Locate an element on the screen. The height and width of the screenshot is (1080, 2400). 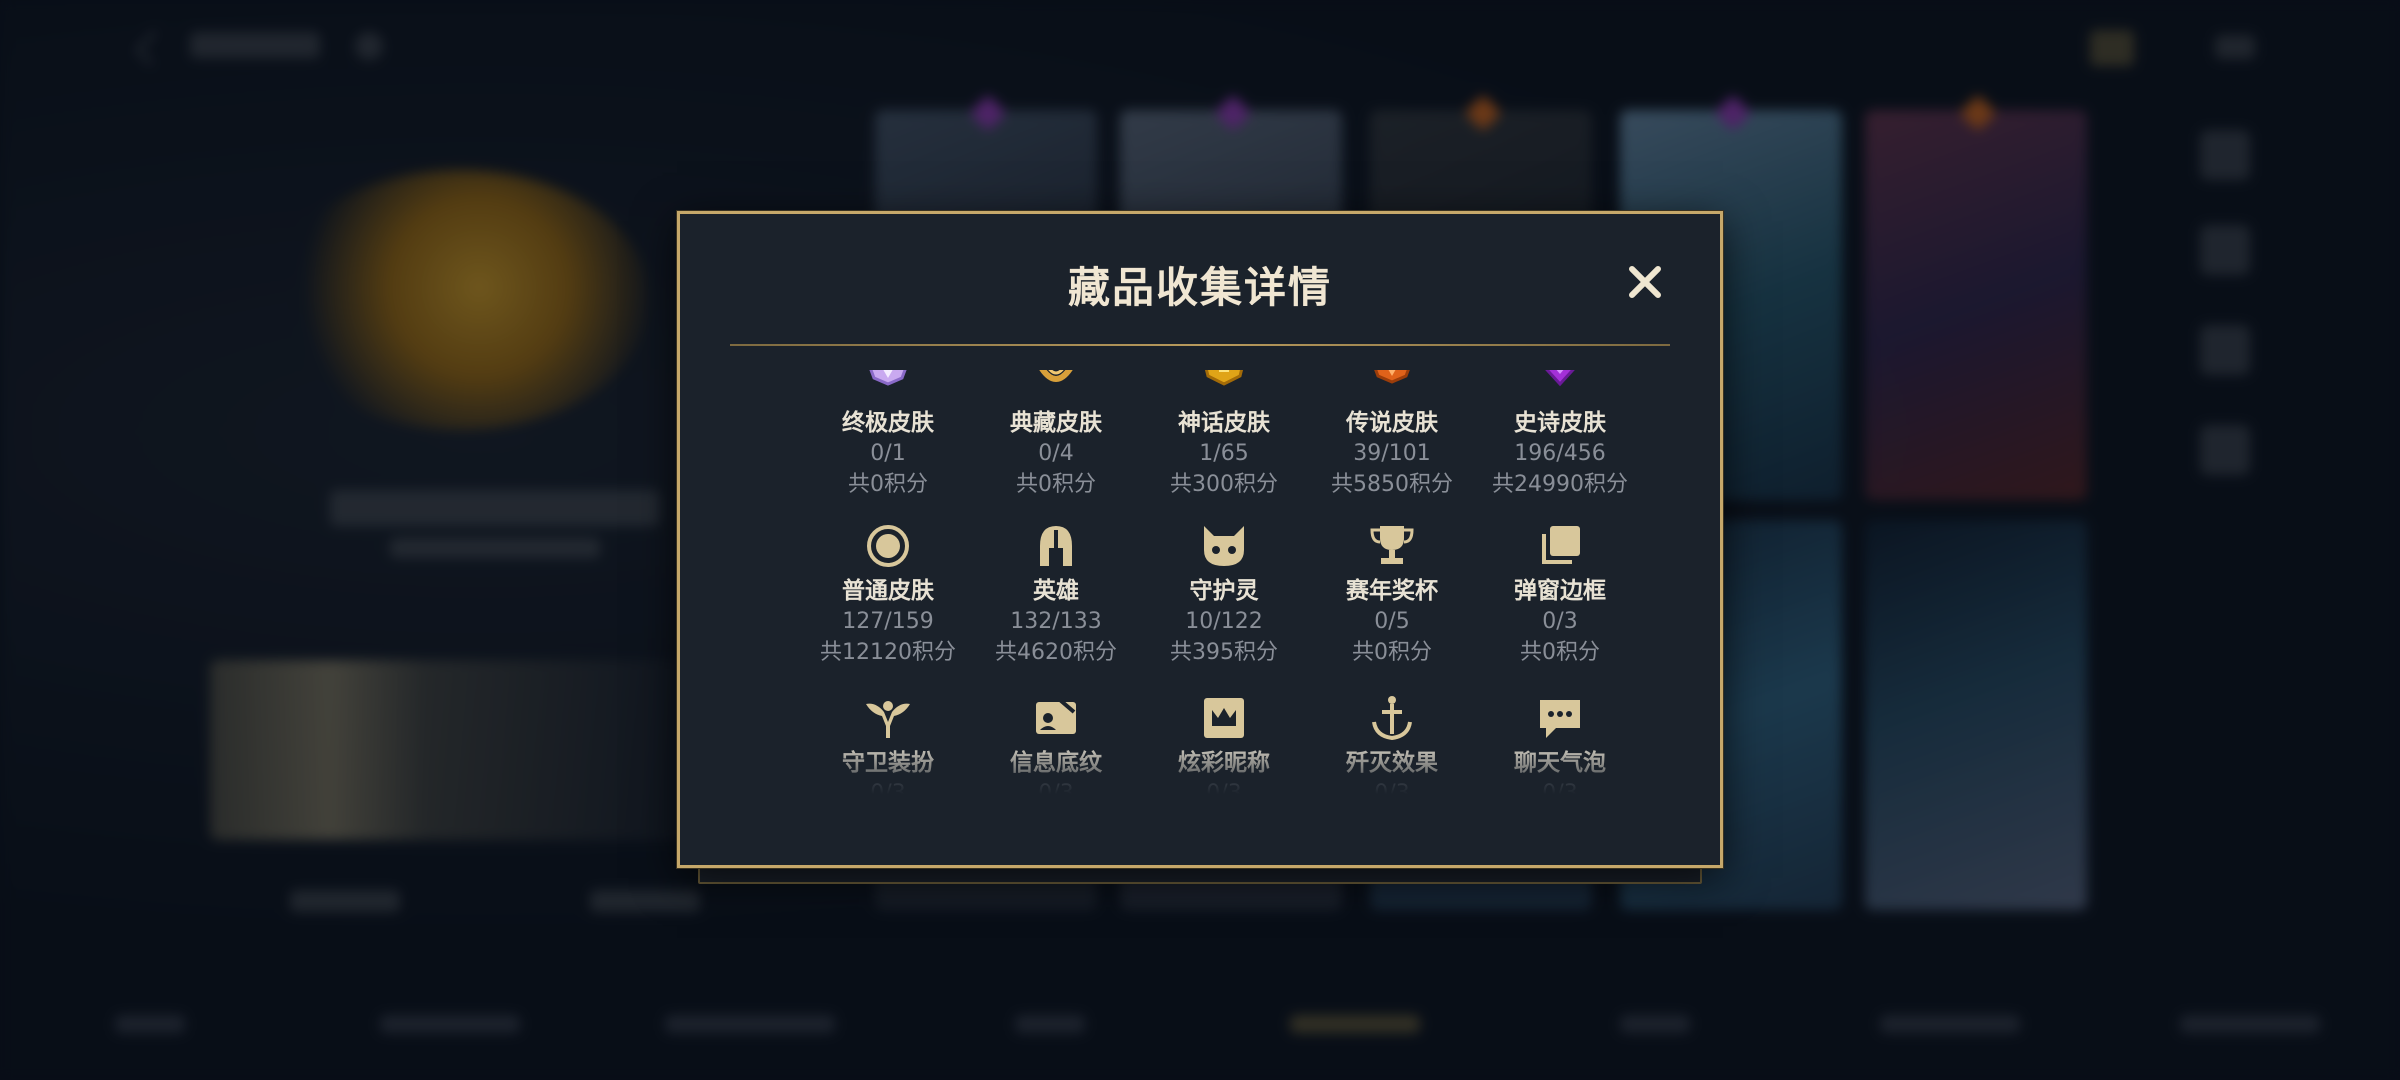
item-name: 典藏皮肤 is located at coordinates (1056, 423).